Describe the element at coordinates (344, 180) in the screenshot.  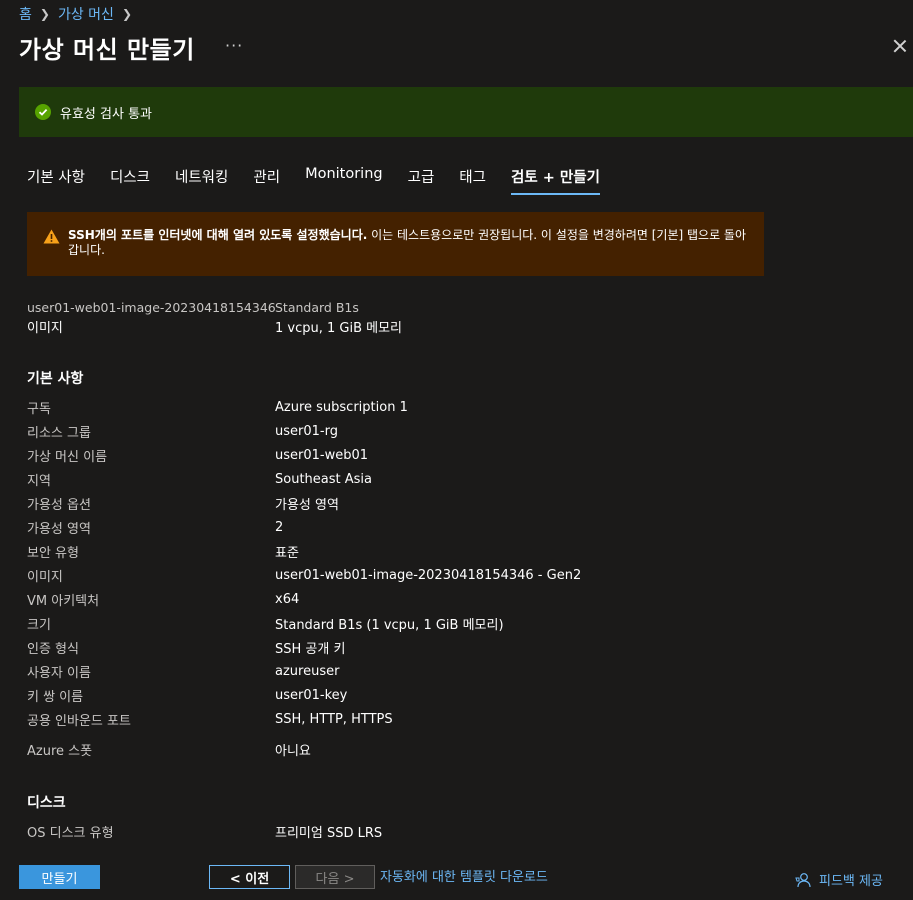
I see `tab-monitoring: Monitoring` at that location.